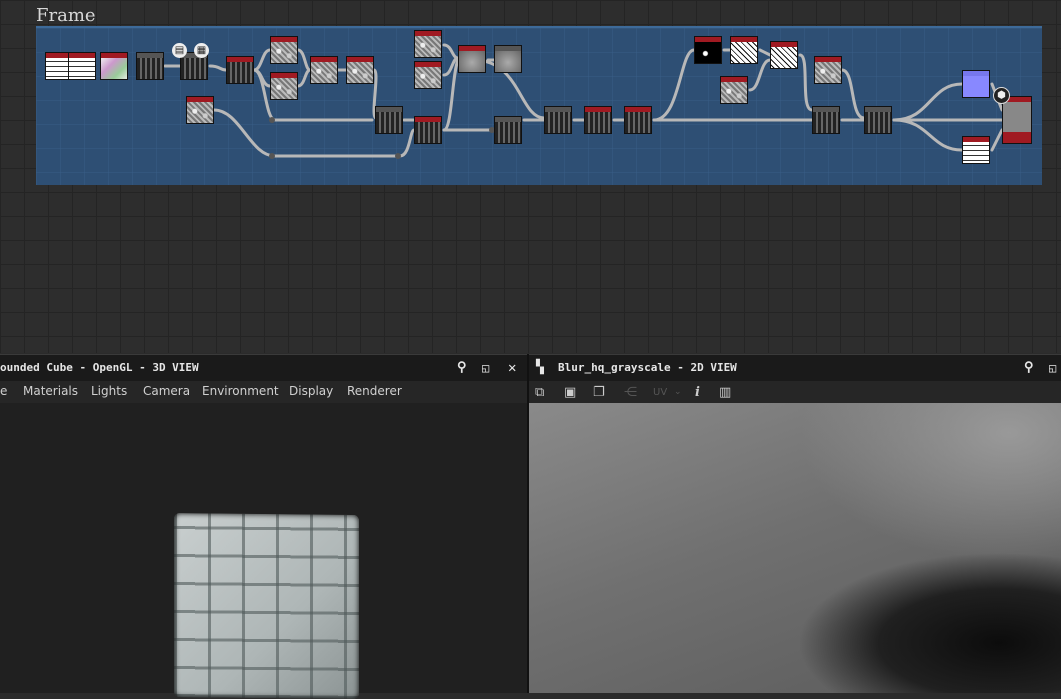  What do you see at coordinates (374, 391) in the screenshot?
I see `menu-item-renderer: Renderer` at bounding box center [374, 391].